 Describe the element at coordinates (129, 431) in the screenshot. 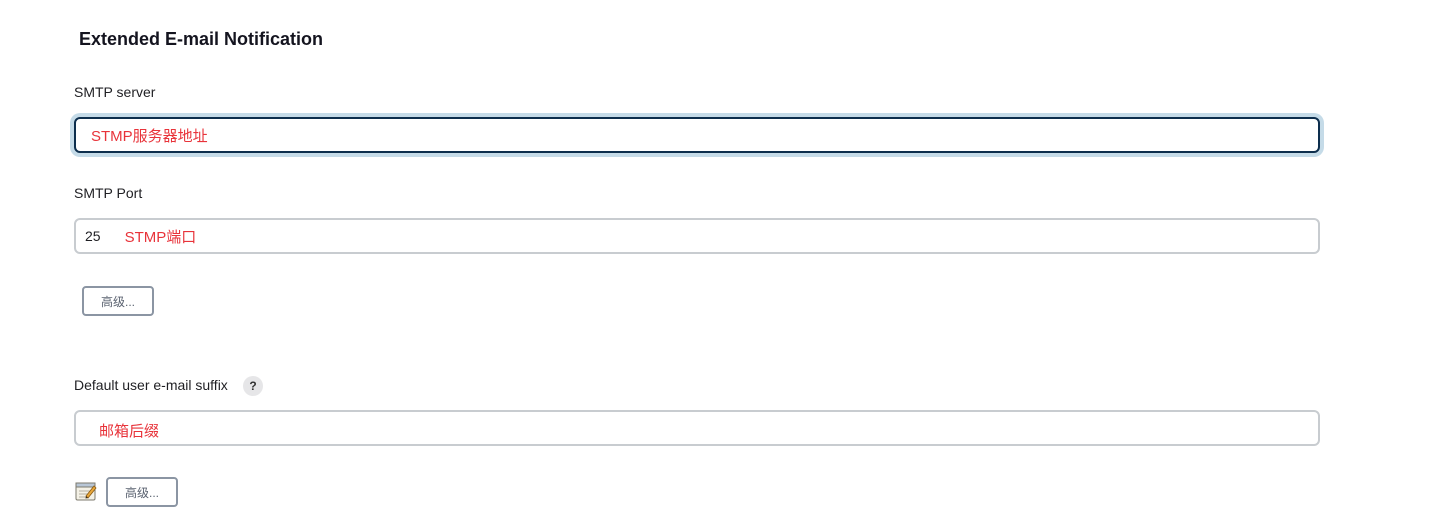

I see `default-suffix-annotation: 邮箱后缀` at that location.